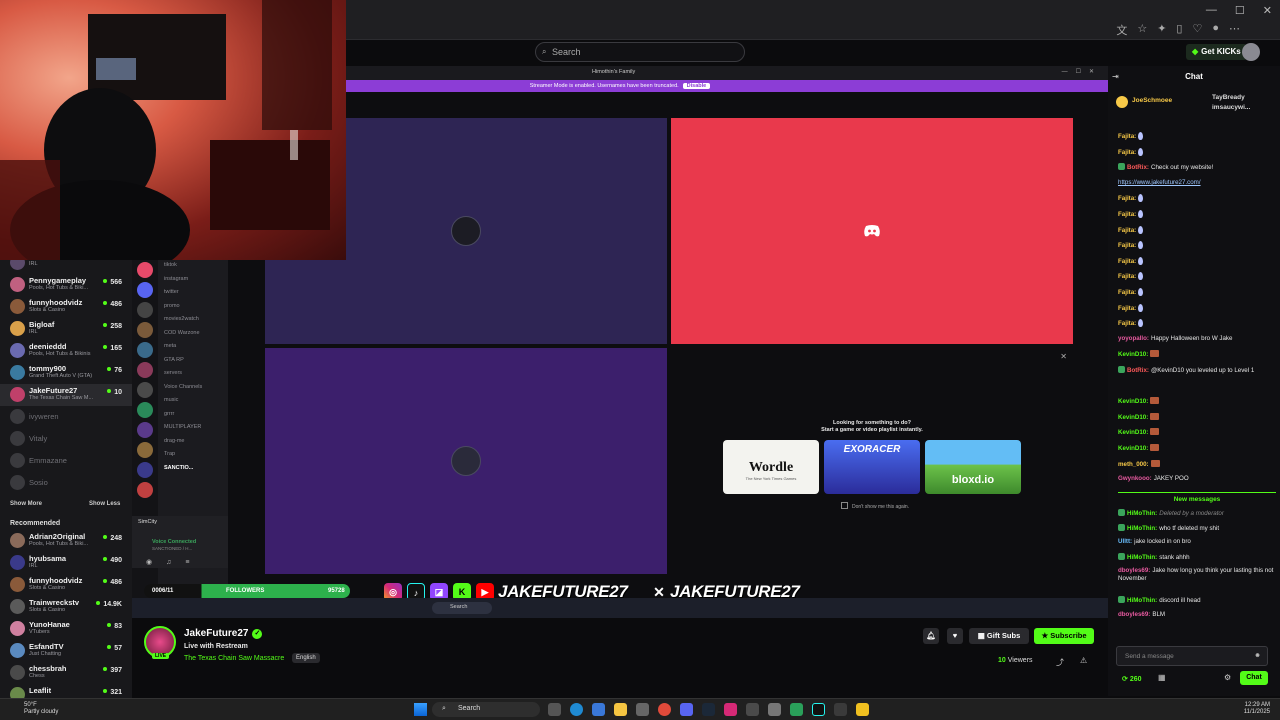 The width and height of the screenshot is (1280, 720). What do you see at coordinates (1063, 356) in the screenshot?
I see `close-activity-icon: ✕` at bounding box center [1063, 356].